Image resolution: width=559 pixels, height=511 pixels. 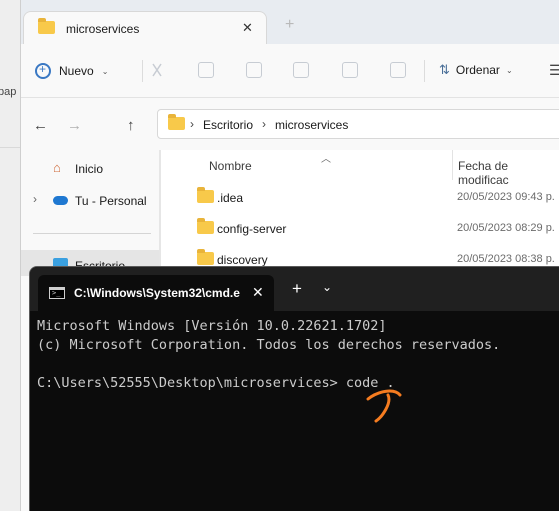 What do you see at coordinates (145, 28) in the screenshot?
I see `explorer-tab: microservices ✕` at bounding box center [145, 28].